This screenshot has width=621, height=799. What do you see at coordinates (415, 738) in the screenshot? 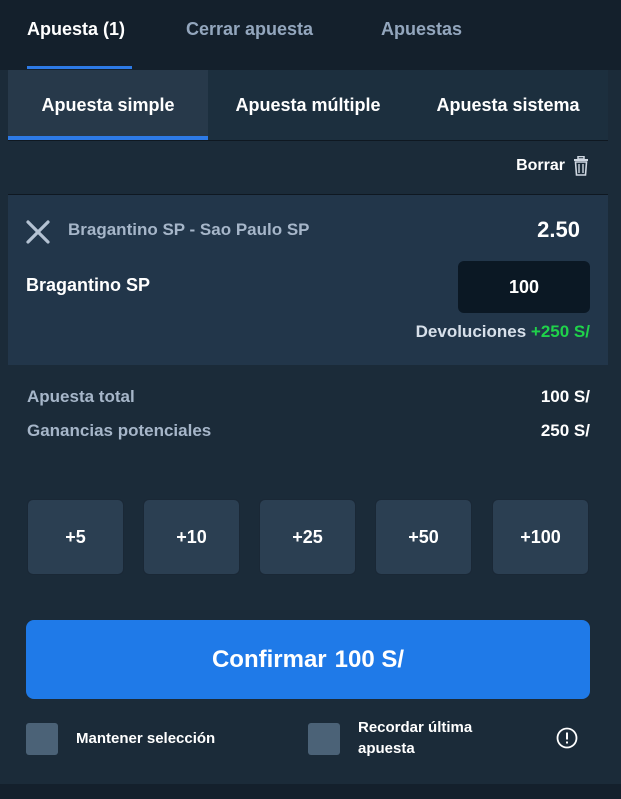
I see `remember-last-bet-label: Recordar última apuesta` at bounding box center [415, 738].